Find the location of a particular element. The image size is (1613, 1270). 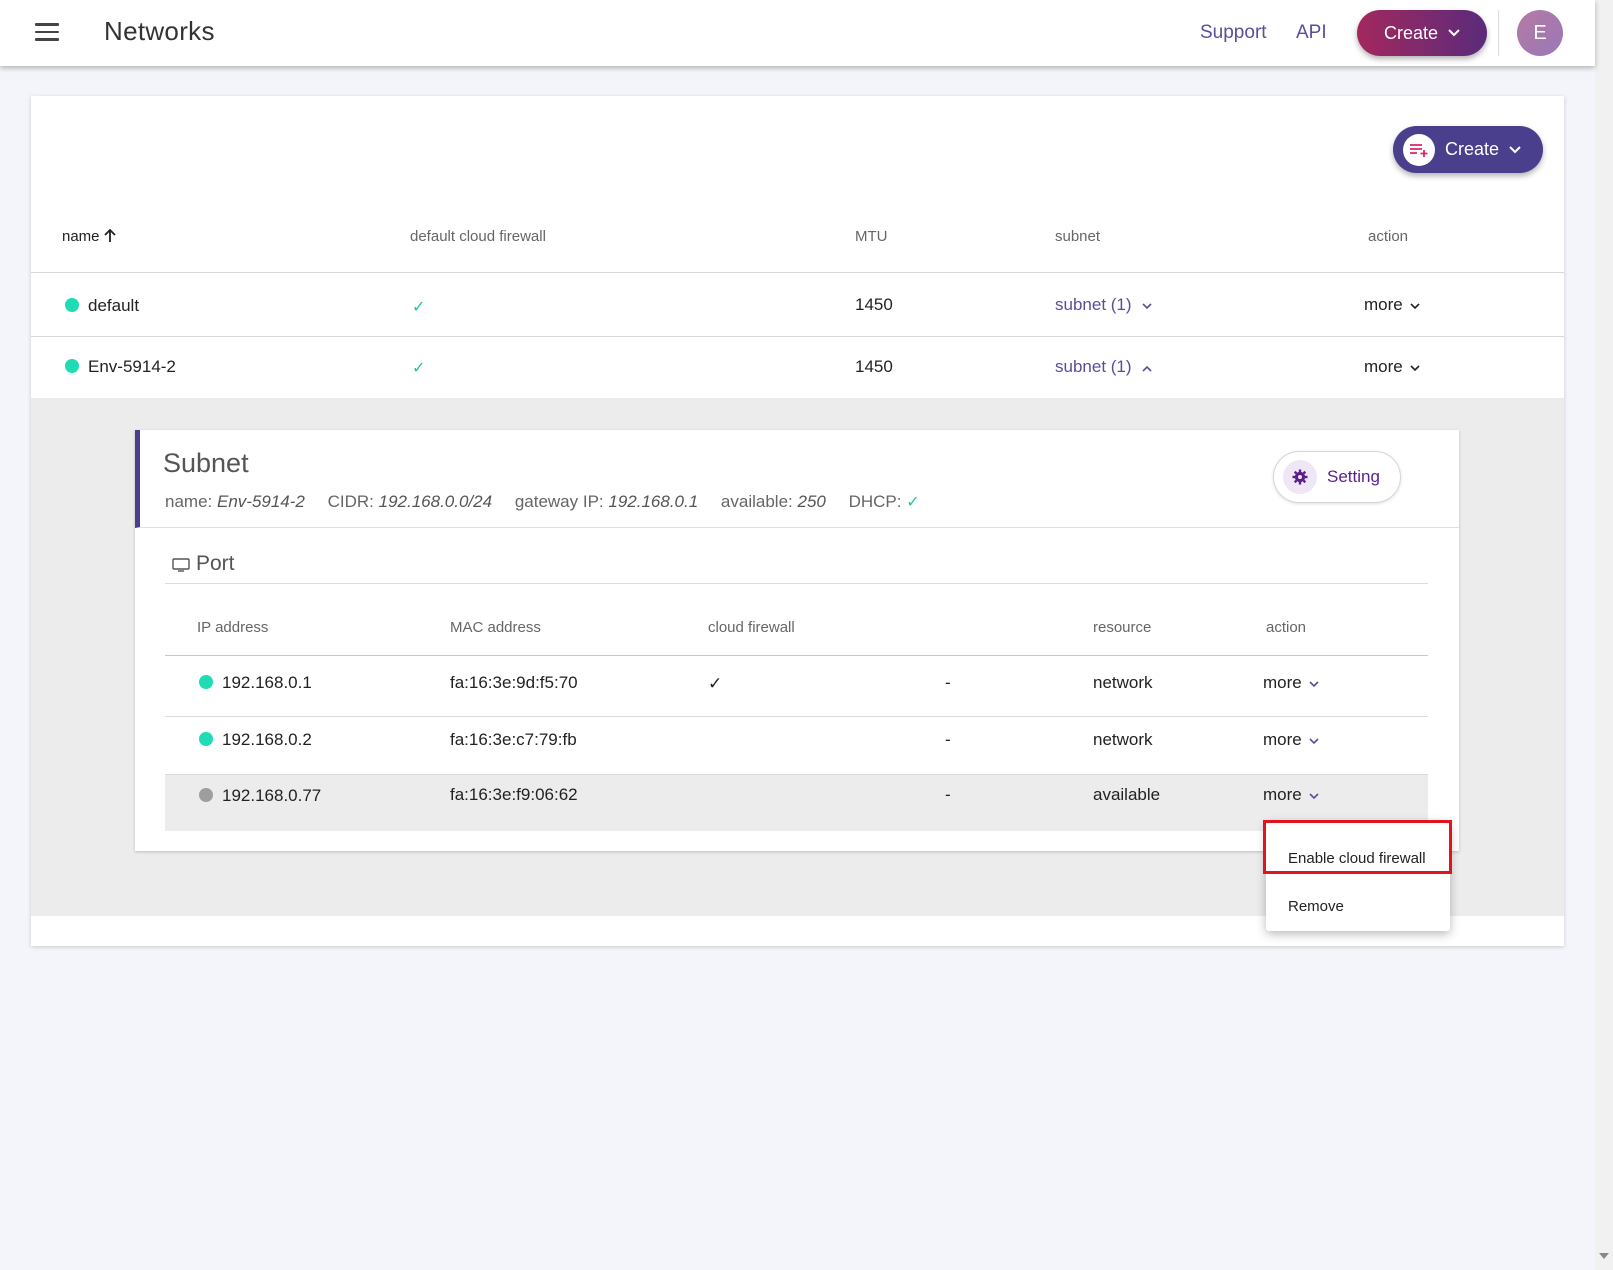

support-link: Support is located at coordinates (1233, 33).